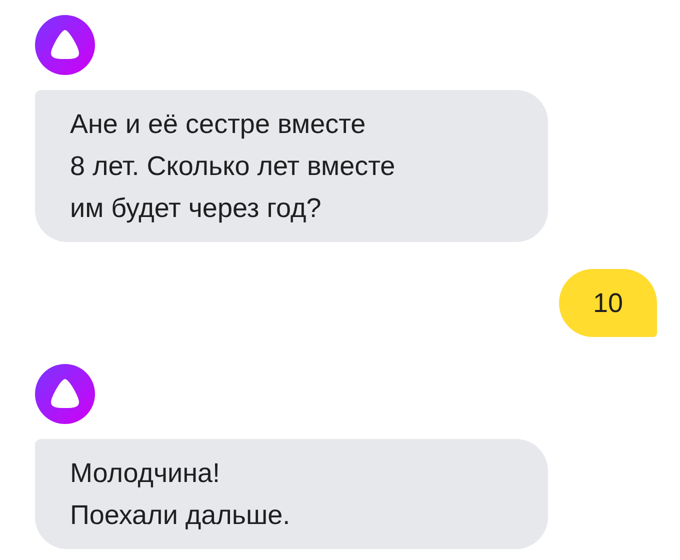  I want to click on user-message: 10, so click(607, 303).